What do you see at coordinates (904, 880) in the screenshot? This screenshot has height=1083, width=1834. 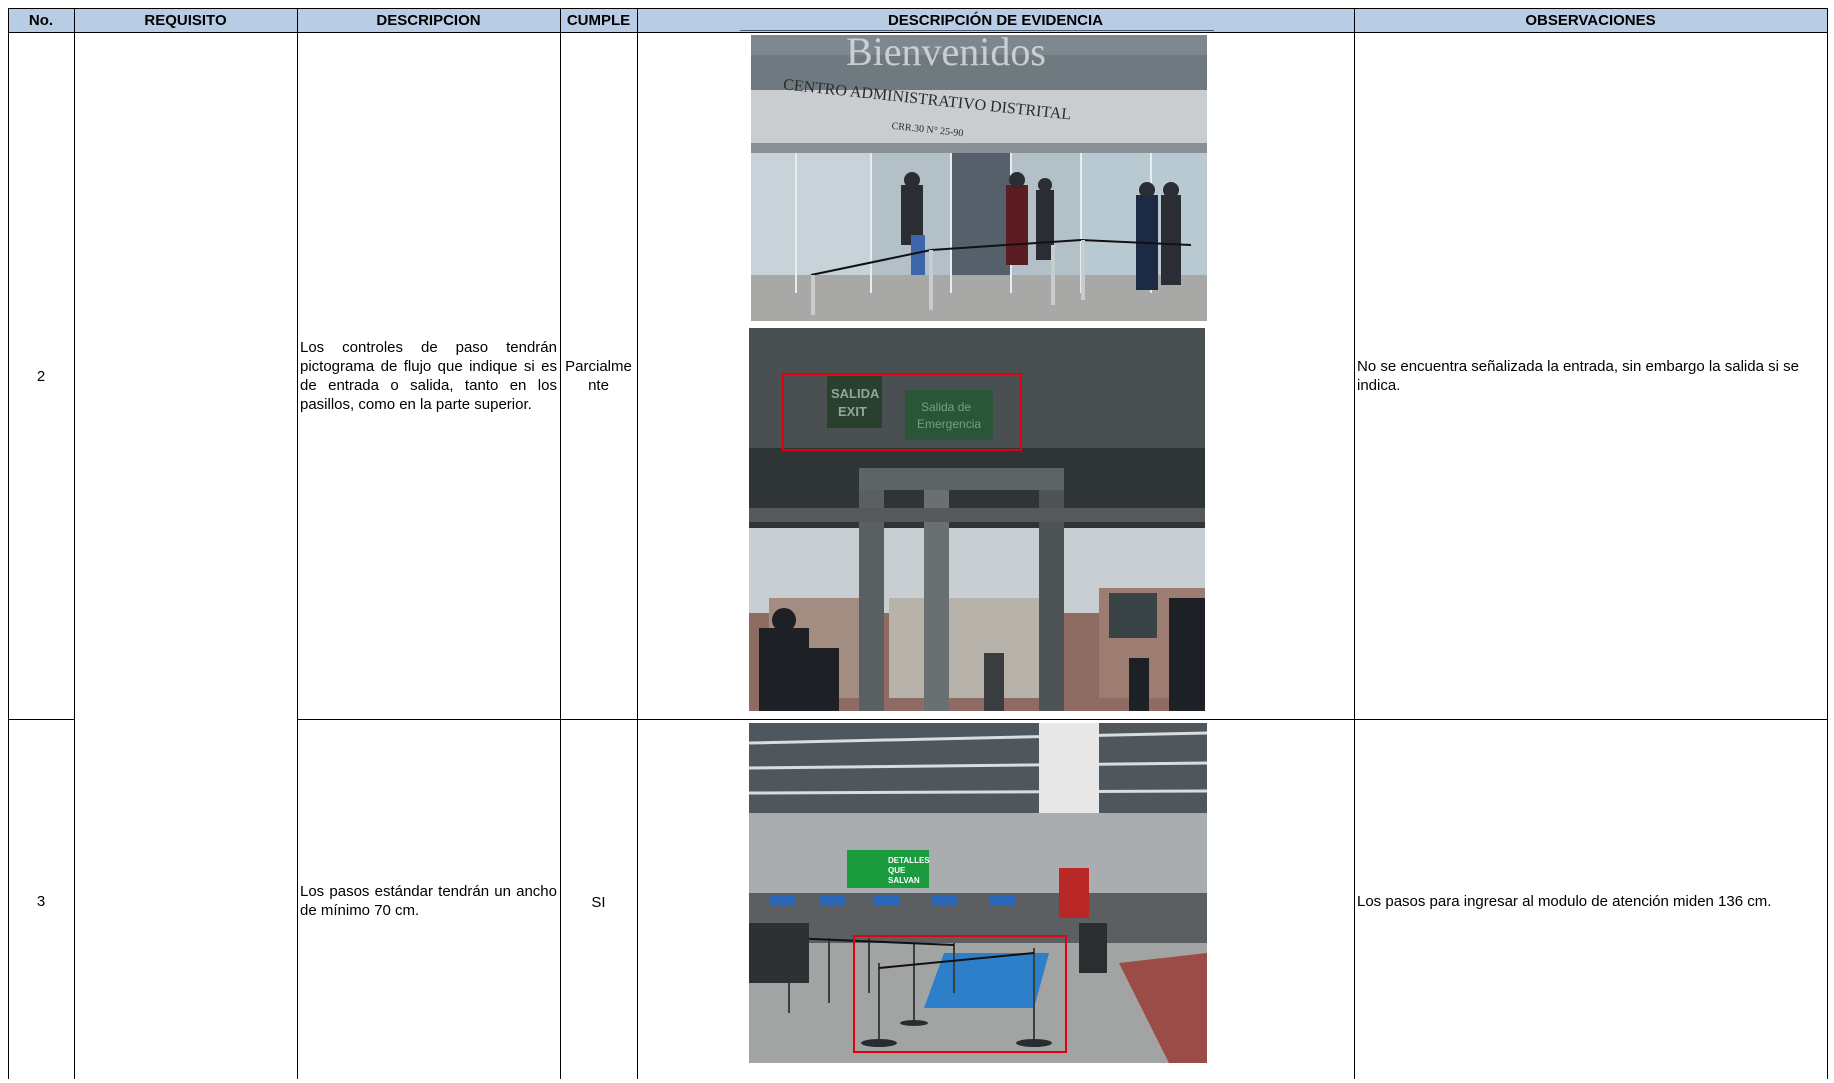 I see `svg-text: SALVAN` at bounding box center [904, 880].